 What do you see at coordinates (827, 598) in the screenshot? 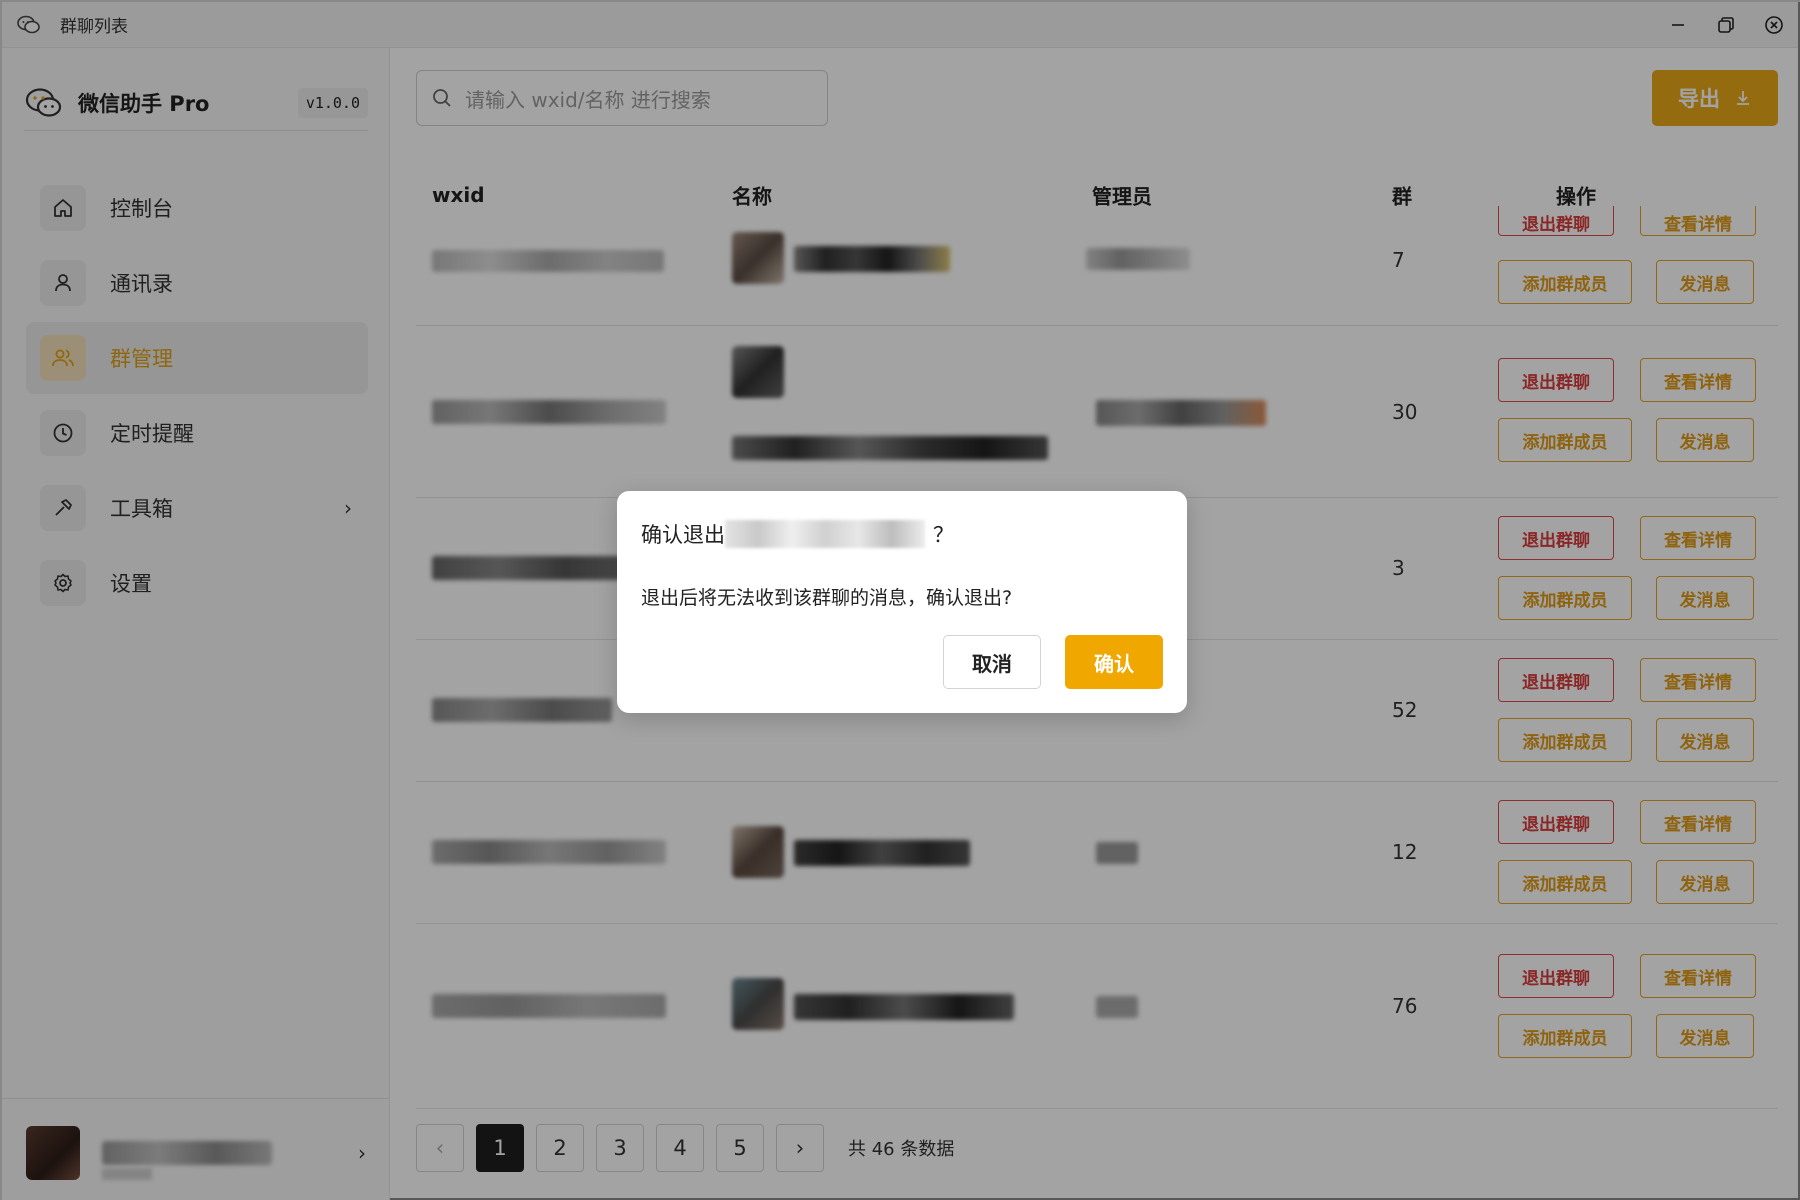
I see `dialog-message: 退出后将无法收到该群聊的消息，确认退出?` at bounding box center [827, 598].